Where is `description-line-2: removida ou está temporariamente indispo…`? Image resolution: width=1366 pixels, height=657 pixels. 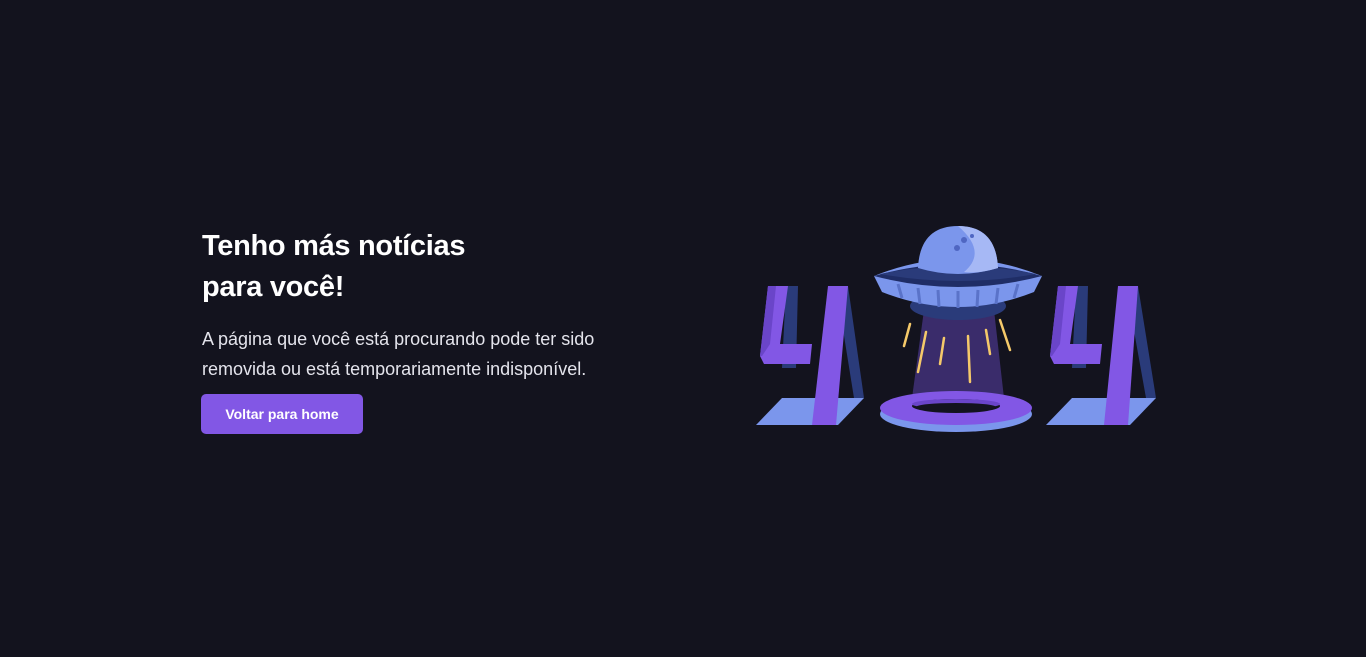
description-line-2: removida ou está temporariamente indispo… is located at coordinates (394, 369).